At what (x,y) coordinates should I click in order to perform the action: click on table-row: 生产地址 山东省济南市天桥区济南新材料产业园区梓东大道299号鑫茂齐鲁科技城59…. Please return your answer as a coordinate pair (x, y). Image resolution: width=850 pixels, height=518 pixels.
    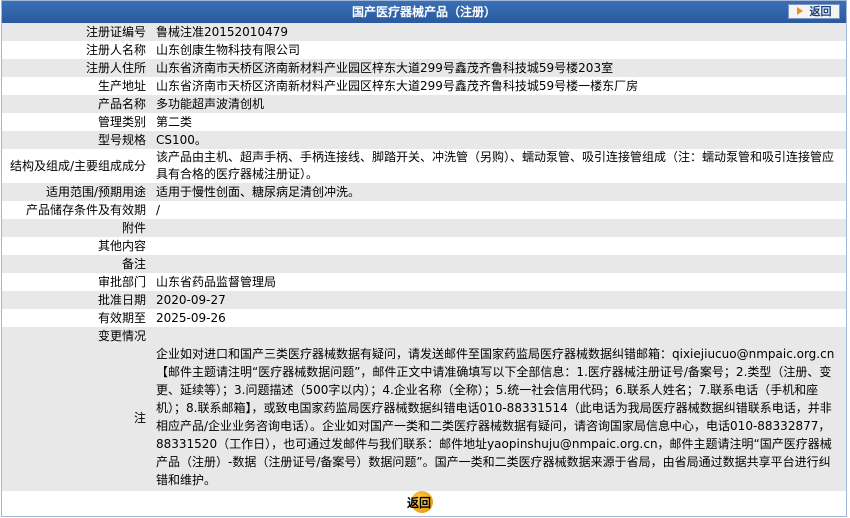
    Looking at the image, I should click on (424, 86).